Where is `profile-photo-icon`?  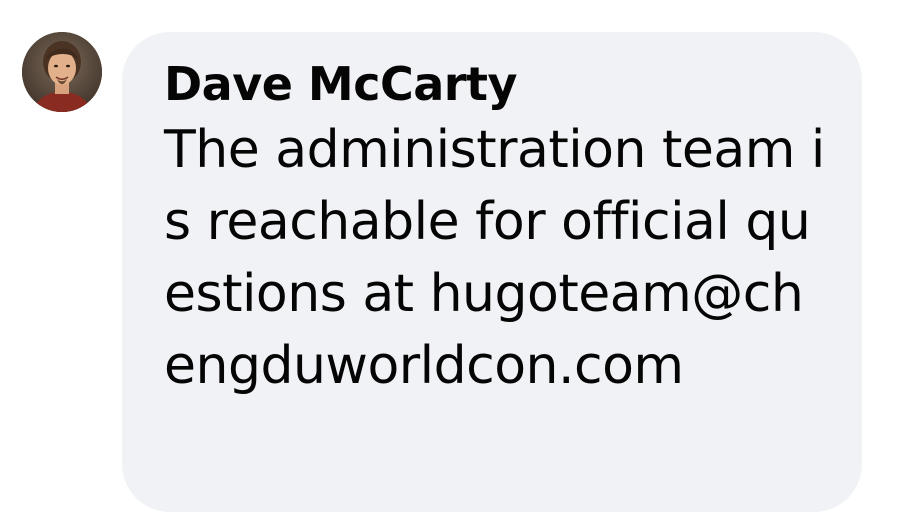 profile-photo-icon is located at coordinates (62, 72).